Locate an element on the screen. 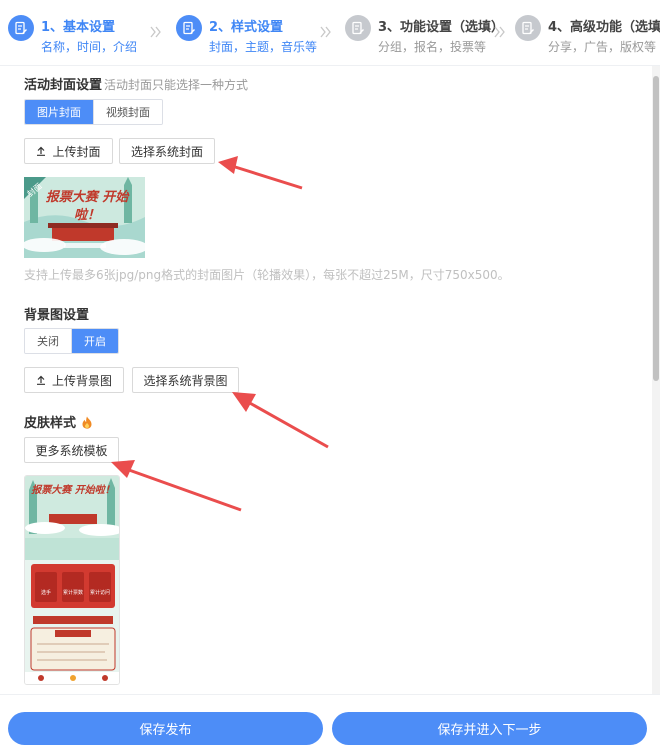 The height and width of the screenshot is (753, 660). step-advanced-settings: 4、高级功能（选填） 分享，广告，版权等 is located at coordinates (587, 33).